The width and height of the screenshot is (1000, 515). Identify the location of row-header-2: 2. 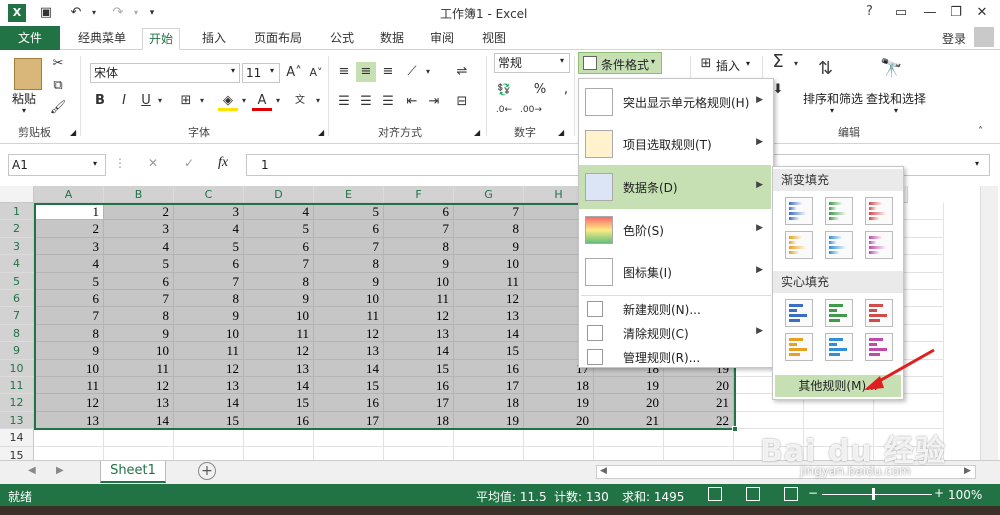
(17, 229).